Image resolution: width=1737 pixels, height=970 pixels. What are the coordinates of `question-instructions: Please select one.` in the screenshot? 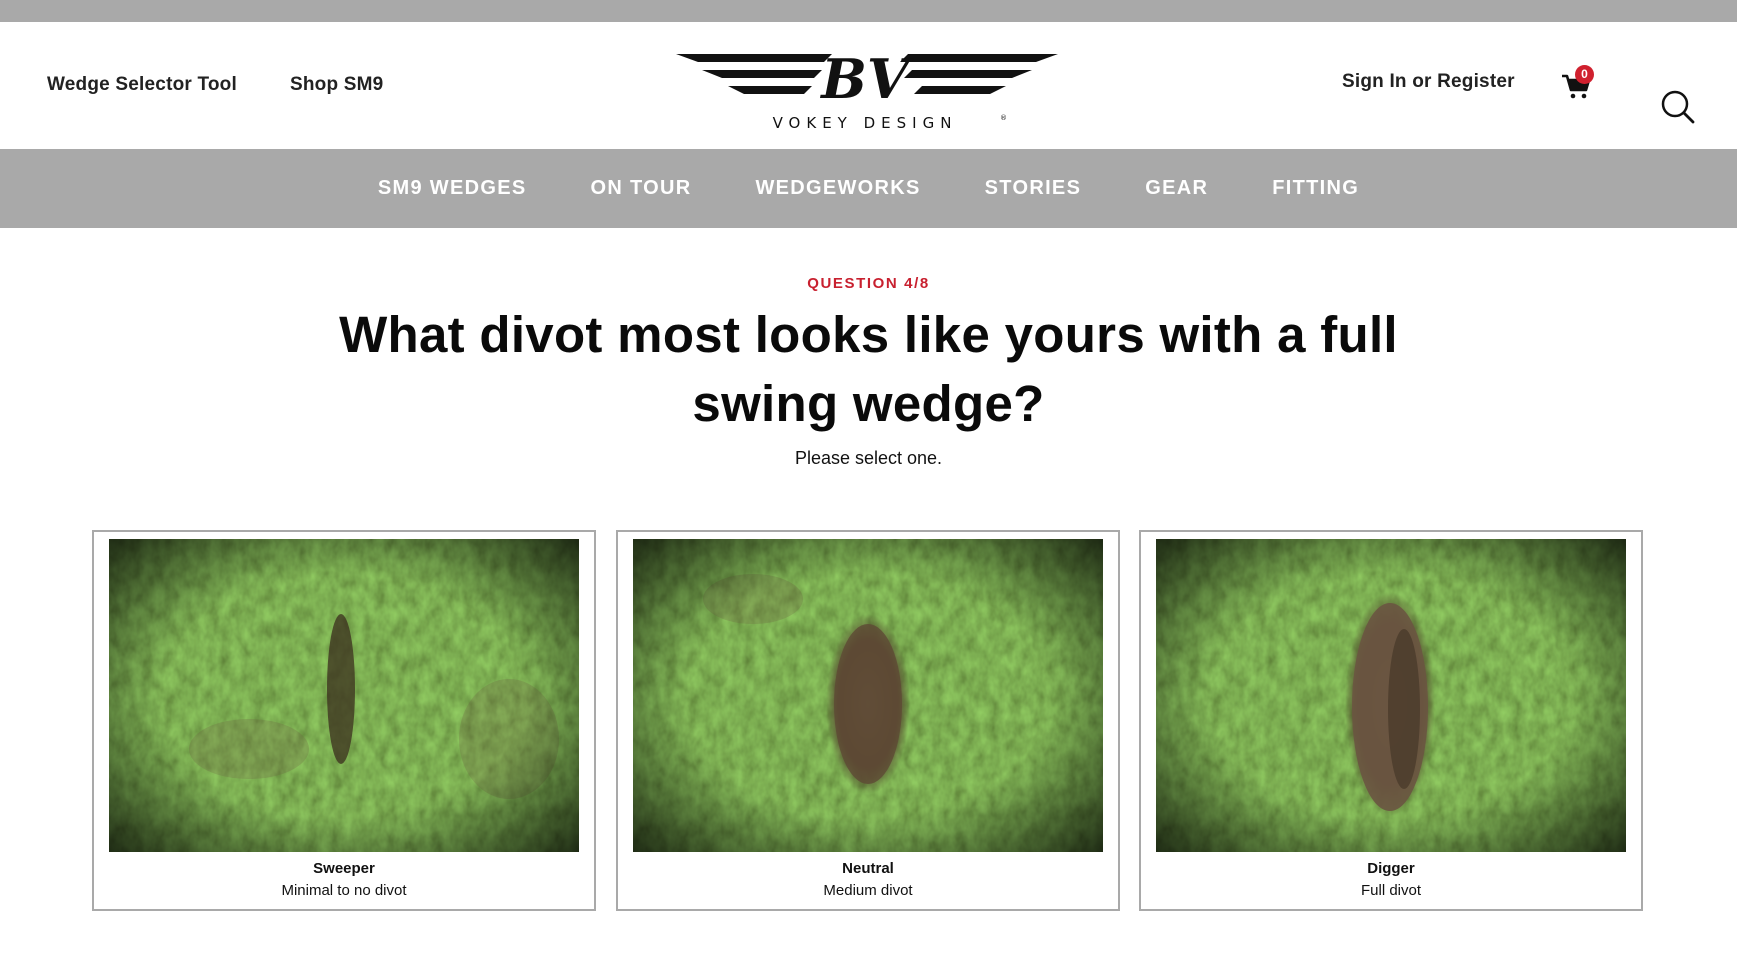 It's located at (868, 458).